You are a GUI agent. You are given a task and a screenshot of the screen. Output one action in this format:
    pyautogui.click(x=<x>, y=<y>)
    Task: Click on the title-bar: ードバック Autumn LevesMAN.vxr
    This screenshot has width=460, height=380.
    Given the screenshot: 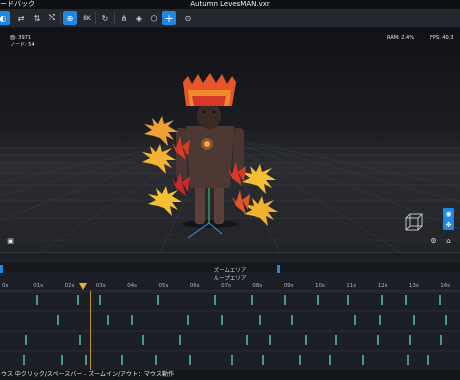 What is the action you would take?
    pyautogui.click(x=230, y=4)
    